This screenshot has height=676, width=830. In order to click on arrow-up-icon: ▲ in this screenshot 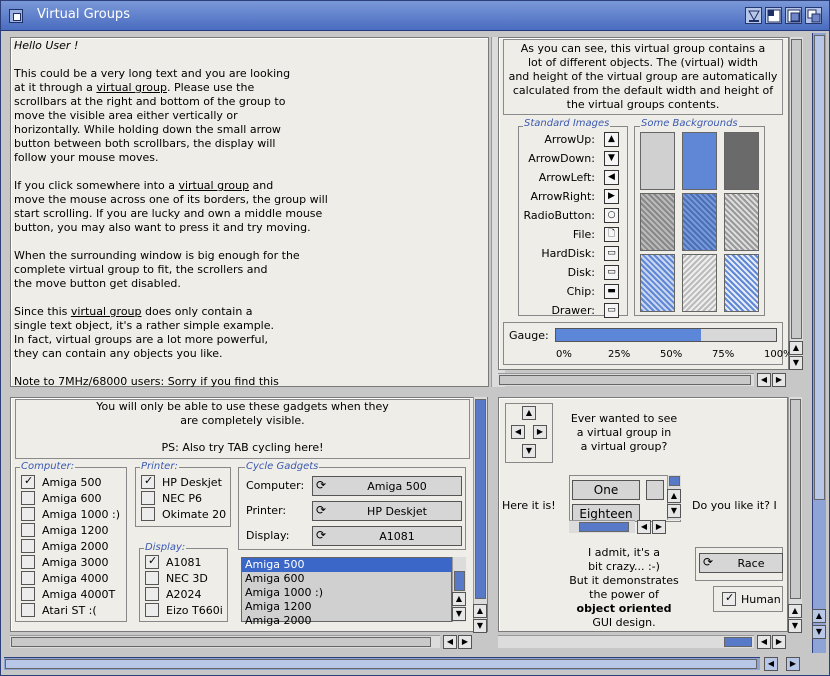, I will do `click(529, 413)`.